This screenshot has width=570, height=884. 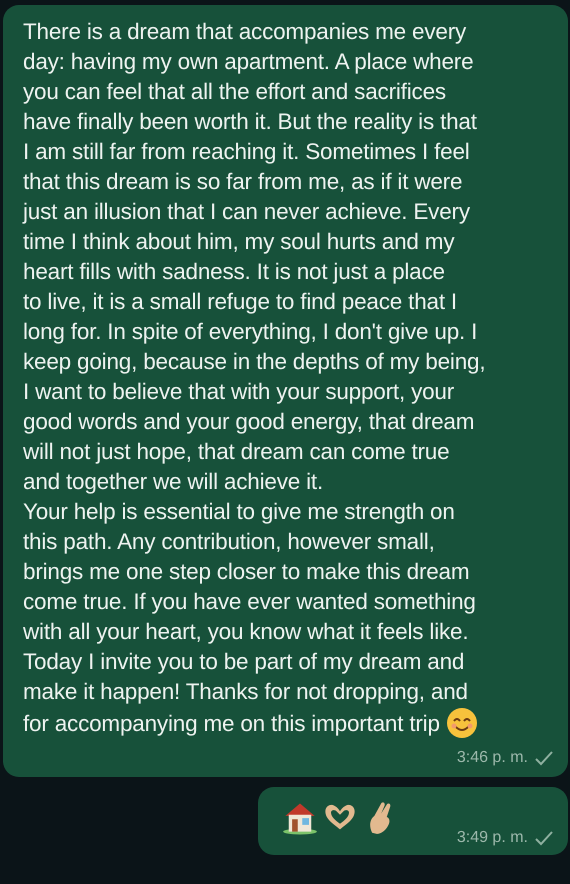 I want to click on message-time: 3:46 p. m., so click(x=492, y=758).